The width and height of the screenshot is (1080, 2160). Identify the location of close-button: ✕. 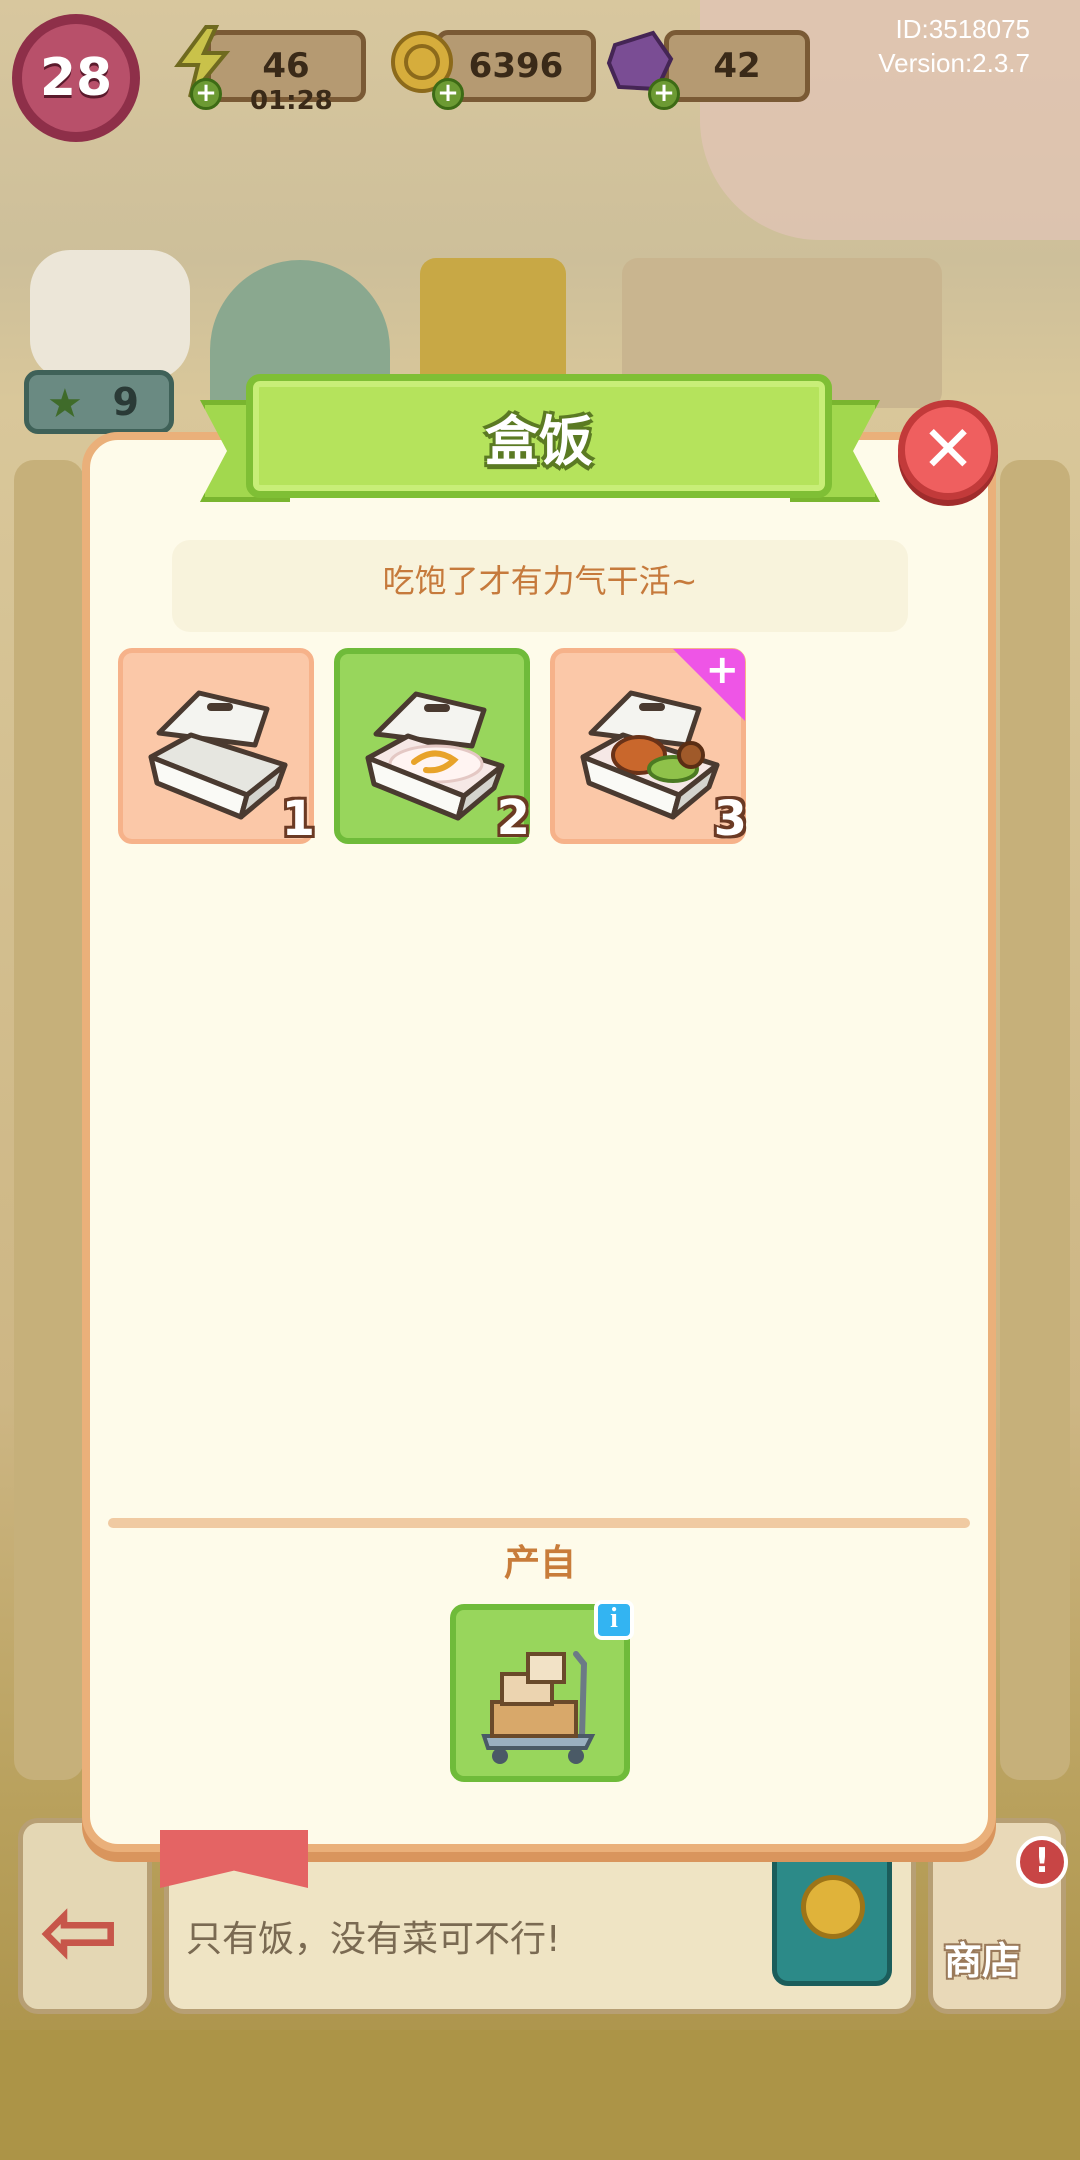
(948, 450).